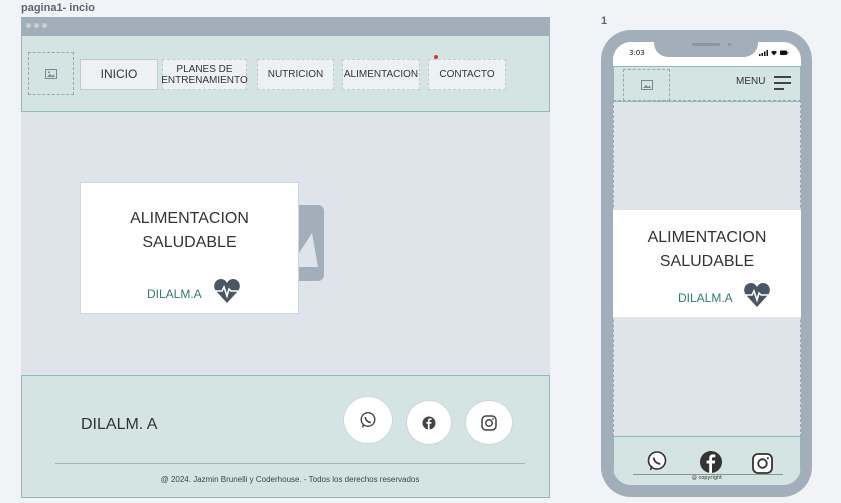 Image resolution: width=841 pixels, height=503 pixels. Describe the element at coordinates (381, 74) in the screenshot. I see `nav-alimentacion: ALIMENTACION` at that location.